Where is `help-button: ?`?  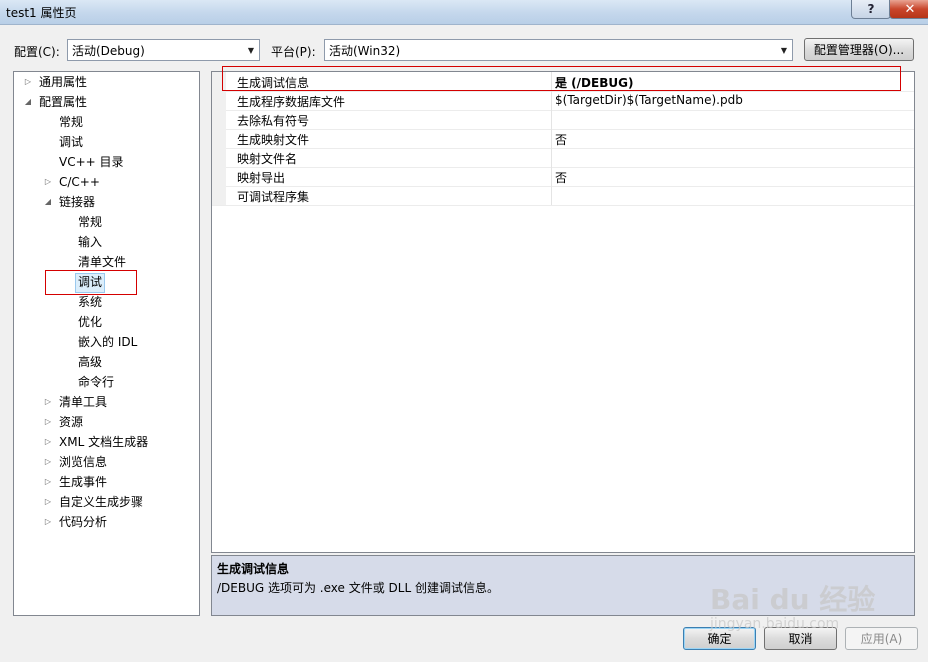
help-button: ? is located at coordinates (871, 9).